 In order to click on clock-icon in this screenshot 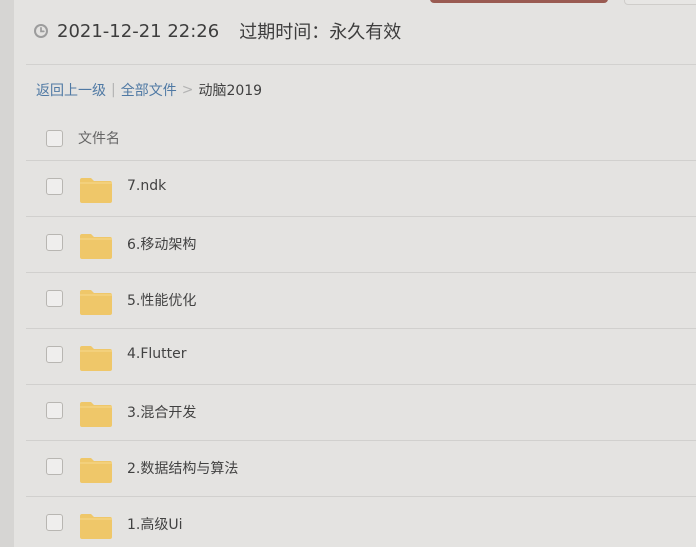, I will do `click(41, 31)`.